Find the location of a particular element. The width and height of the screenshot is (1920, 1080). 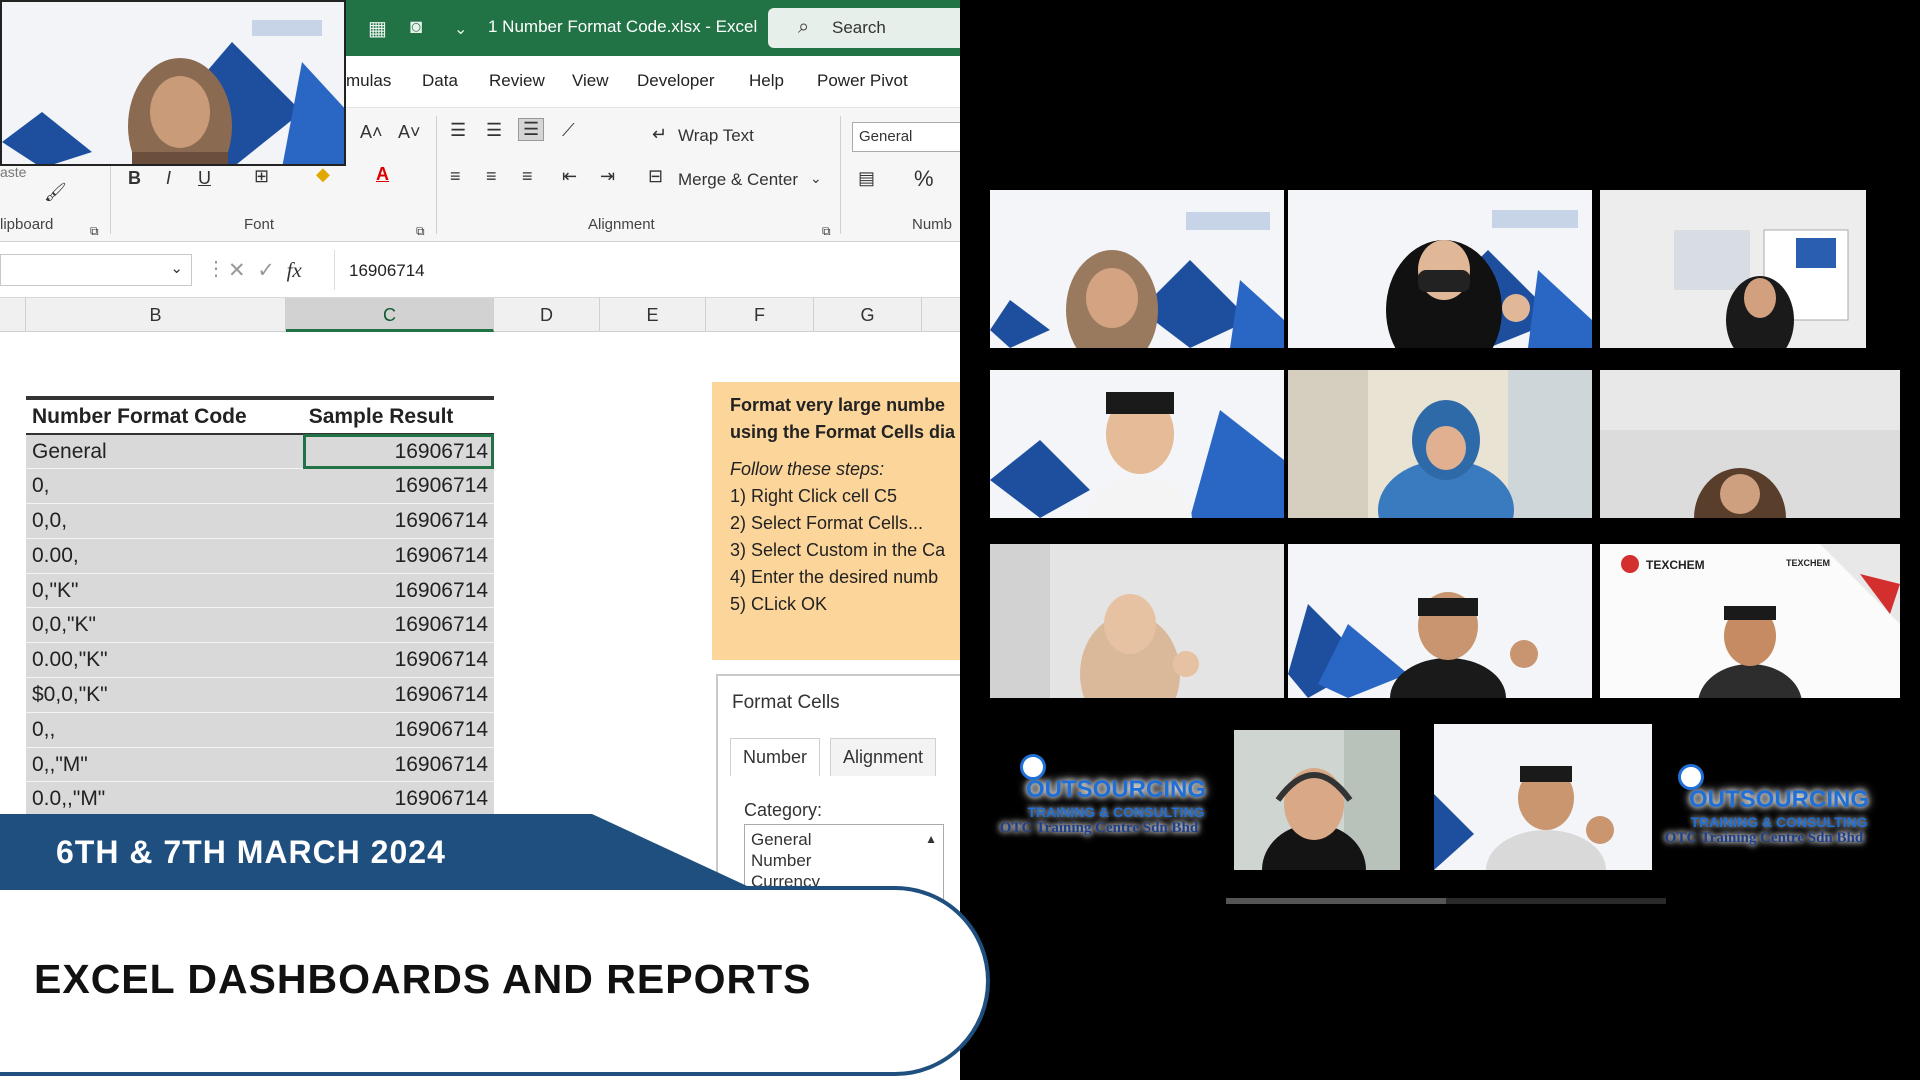

merge-center-button: Merge & Center is located at coordinates (738, 180).